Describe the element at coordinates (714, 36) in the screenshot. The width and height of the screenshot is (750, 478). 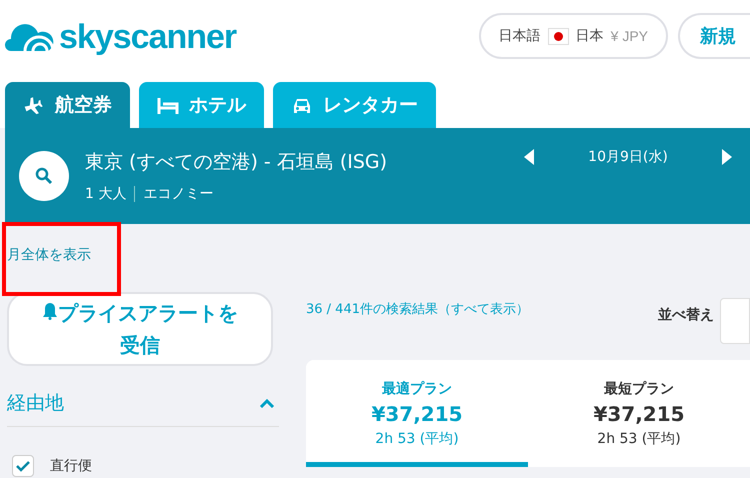
I see `signup-button: 新規` at that location.